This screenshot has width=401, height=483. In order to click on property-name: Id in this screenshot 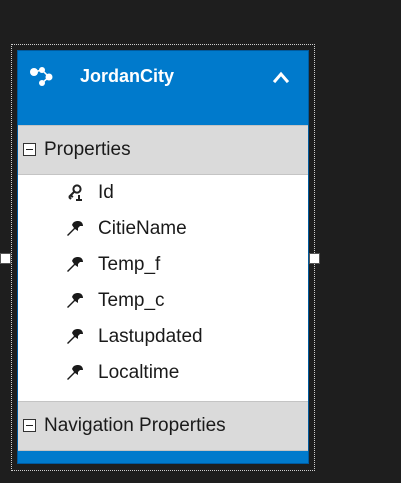, I will do `click(106, 192)`.